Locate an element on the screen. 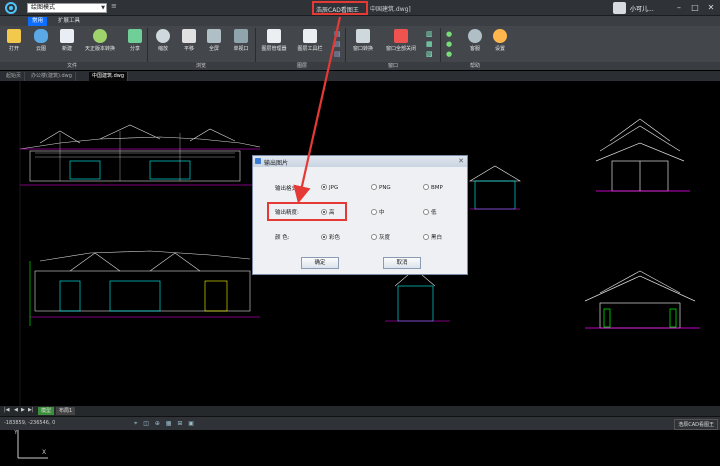 The image size is (720, 466). layer-manager-icon is located at coordinates (274, 36).